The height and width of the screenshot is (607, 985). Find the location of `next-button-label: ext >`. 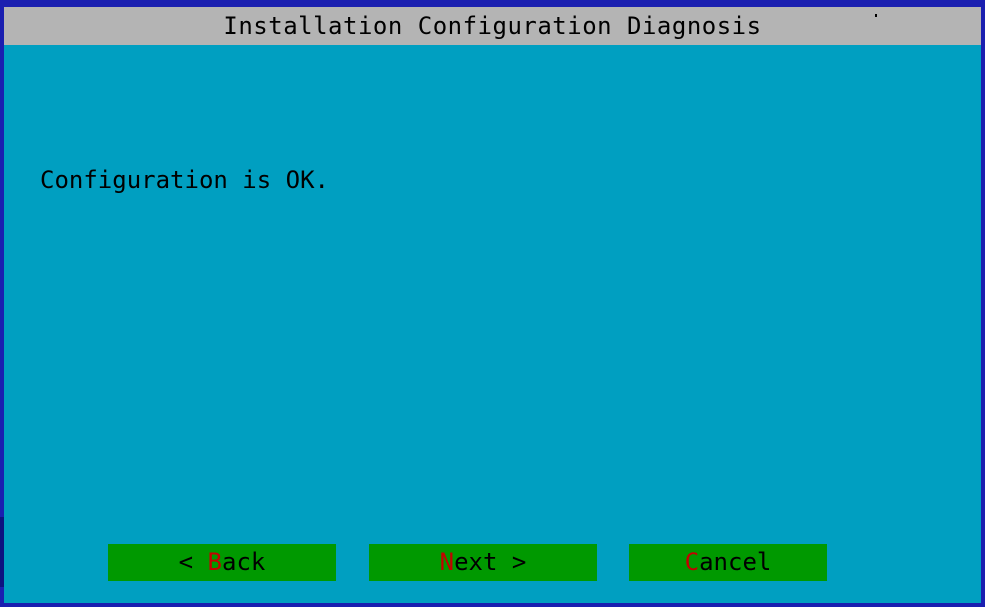

next-button-label: ext > is located at coordinates (490, 562).